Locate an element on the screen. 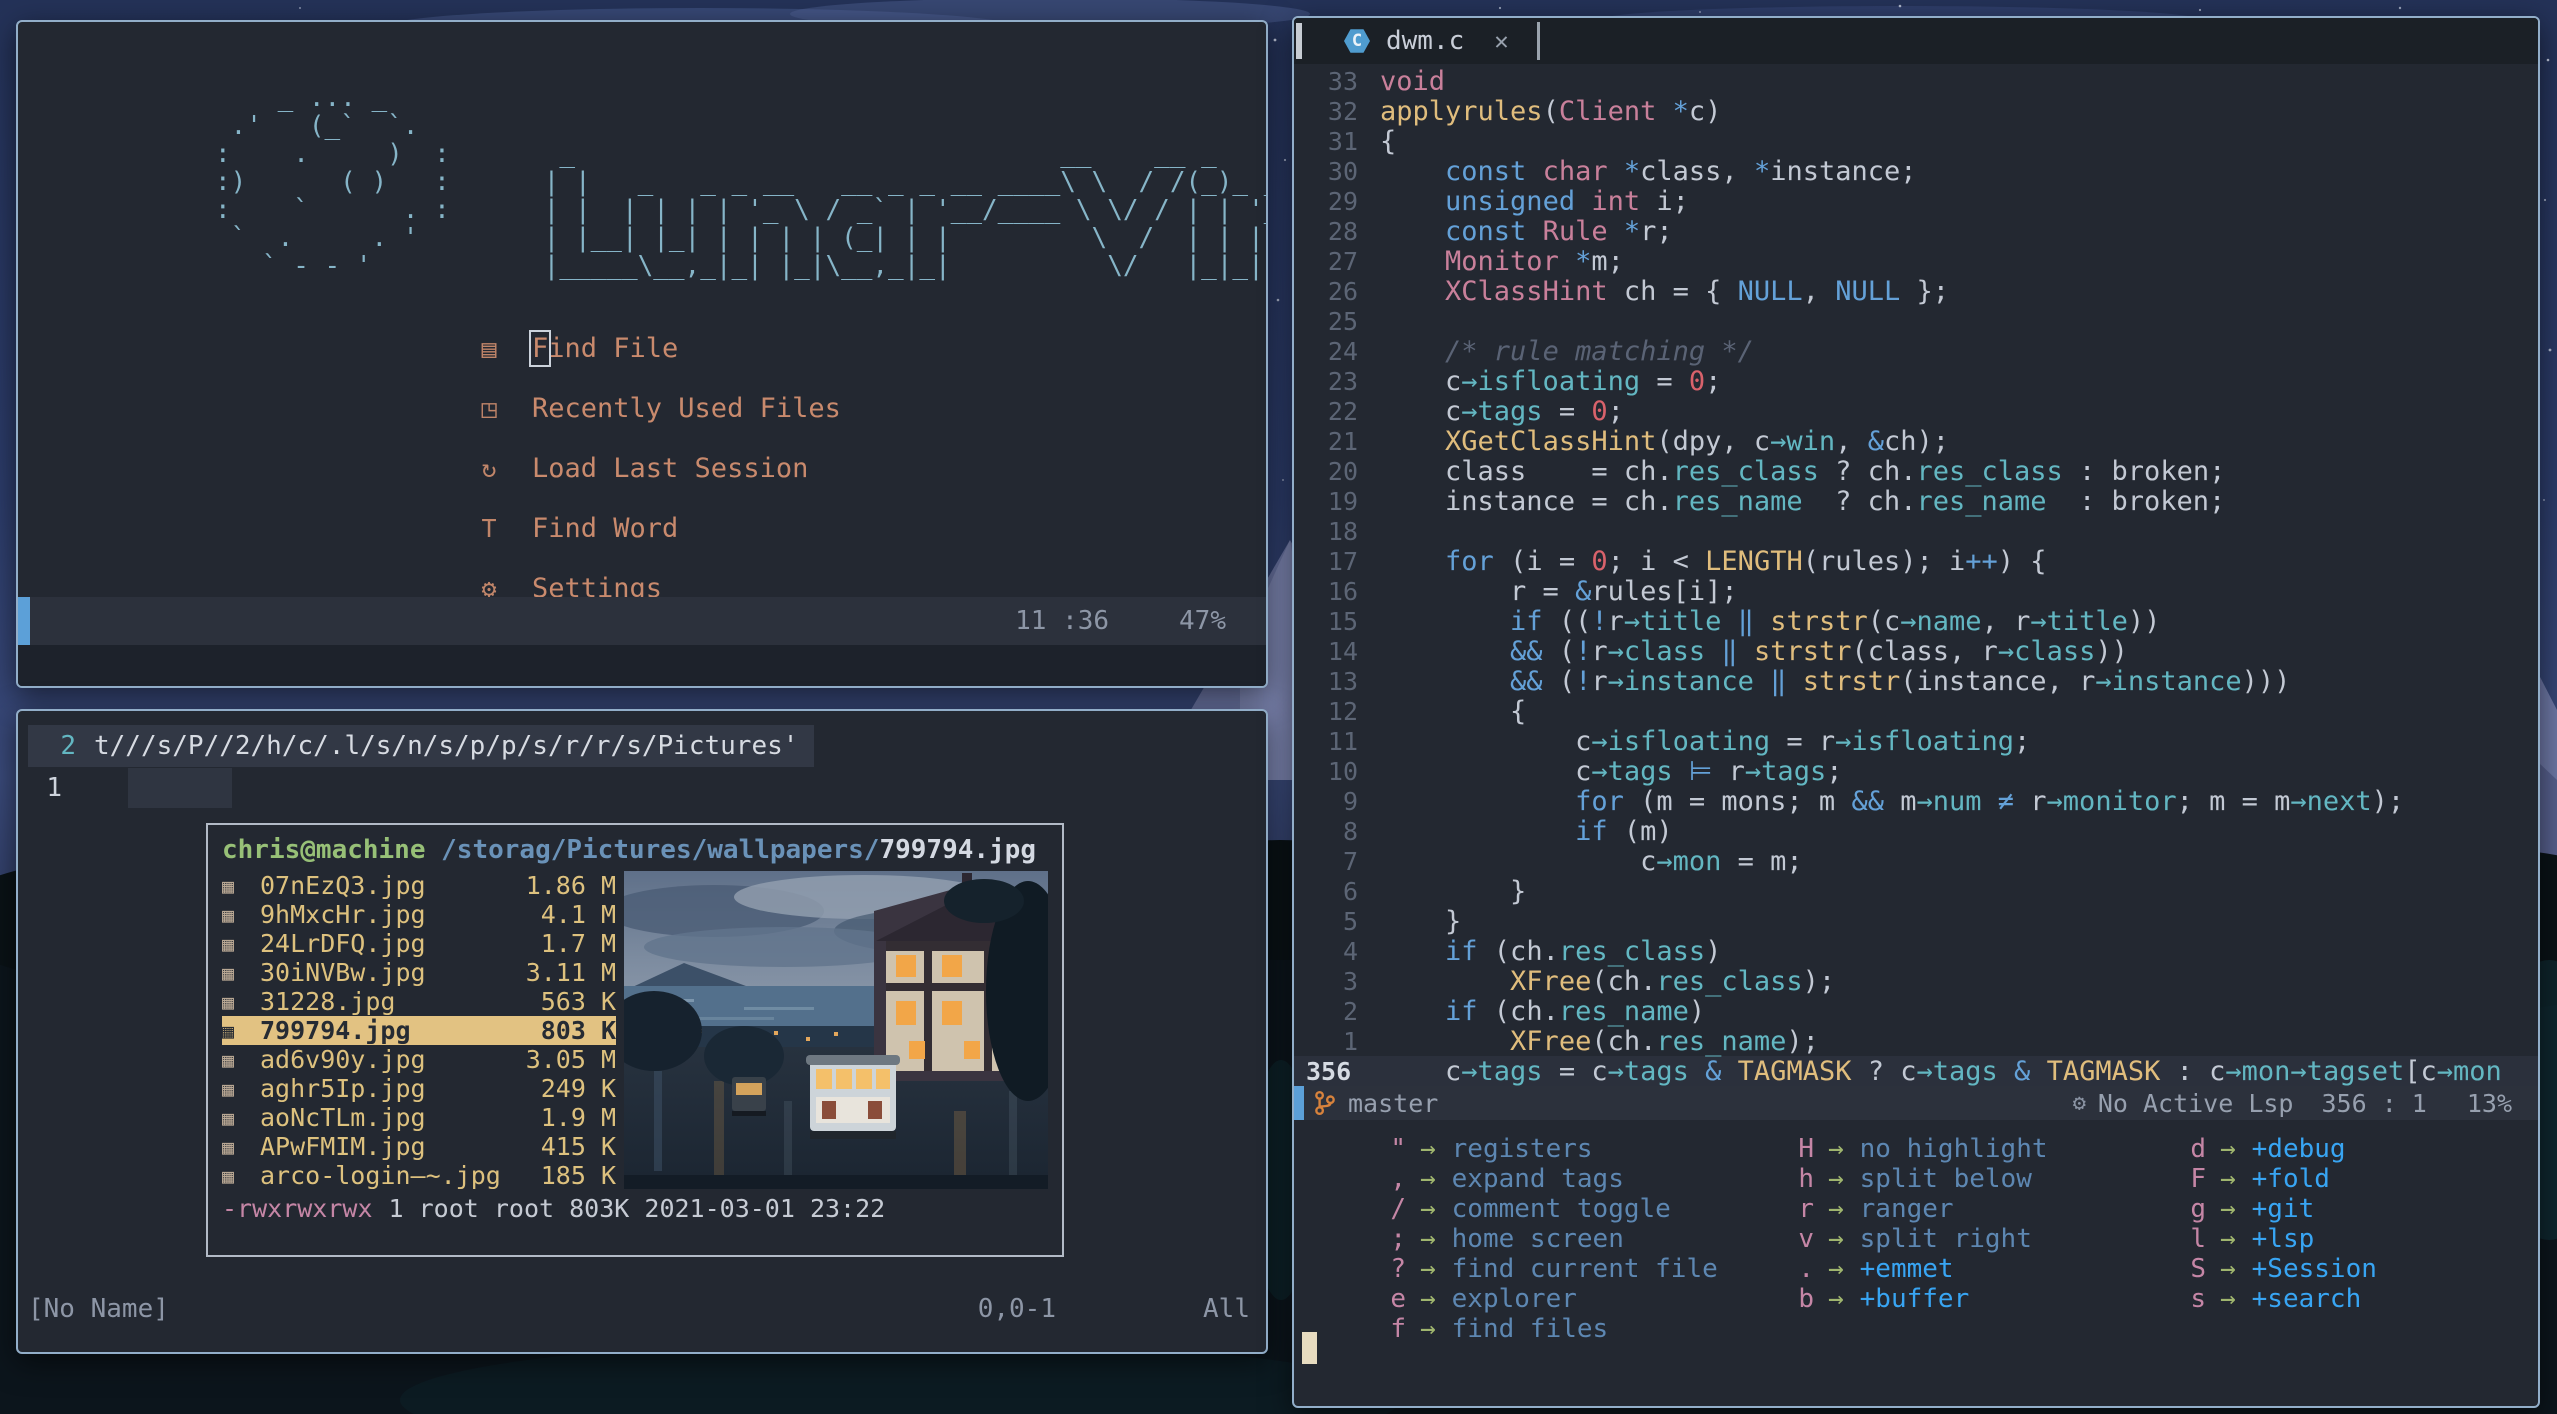 Image resolution: width=2557 pixels, height=1414 pixels. file-row: ▦ 799794.jpg 803 K is located at coordinates (419, 1030).